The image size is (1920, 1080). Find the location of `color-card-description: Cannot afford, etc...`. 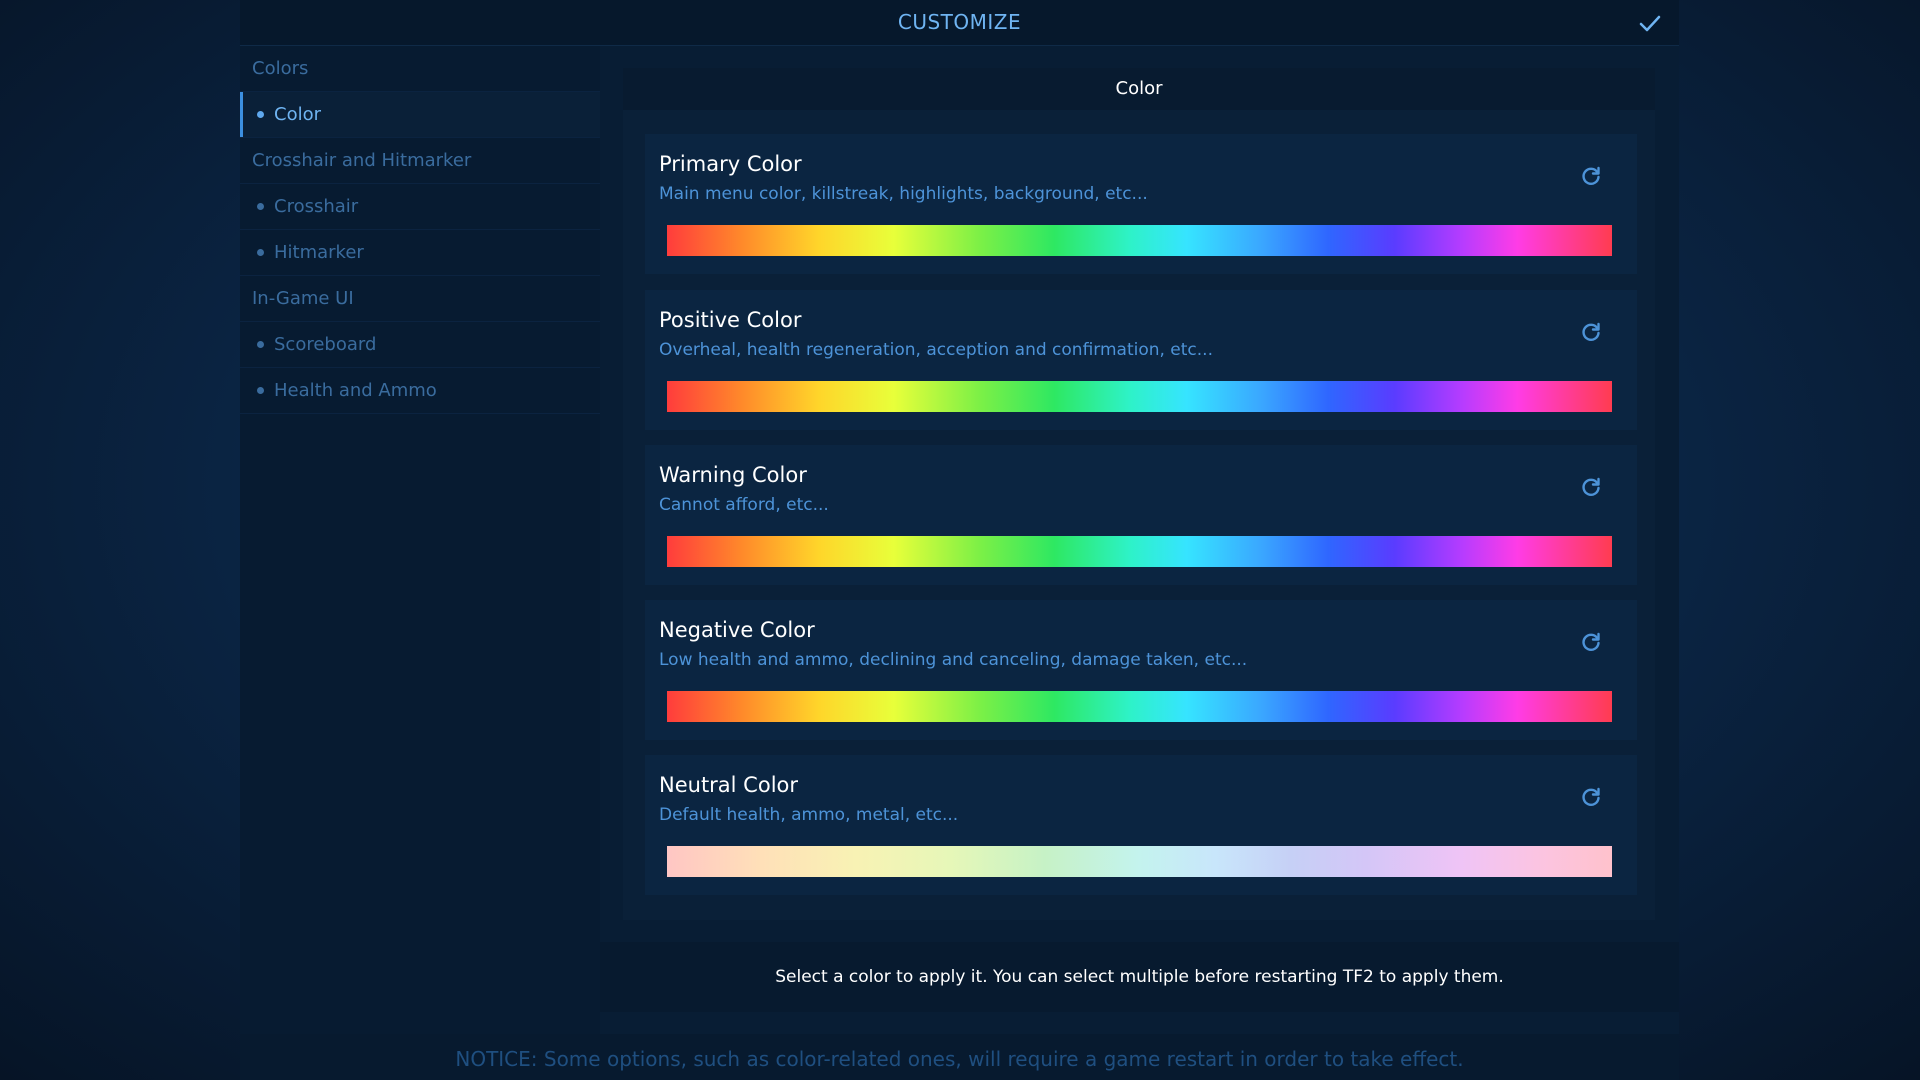

color-card-description: Cannot afford, etc... is located at coordinates (744, 505).